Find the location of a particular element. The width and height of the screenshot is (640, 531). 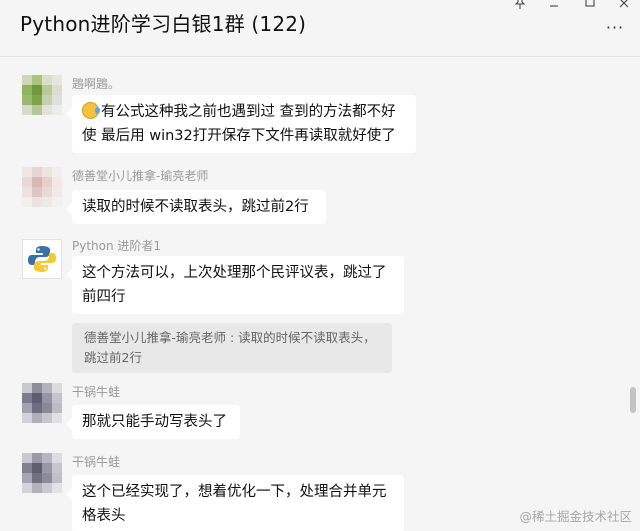

message-line: 读取的时候不读取表头，跳过前2行 is located at coordinates (195, 207).